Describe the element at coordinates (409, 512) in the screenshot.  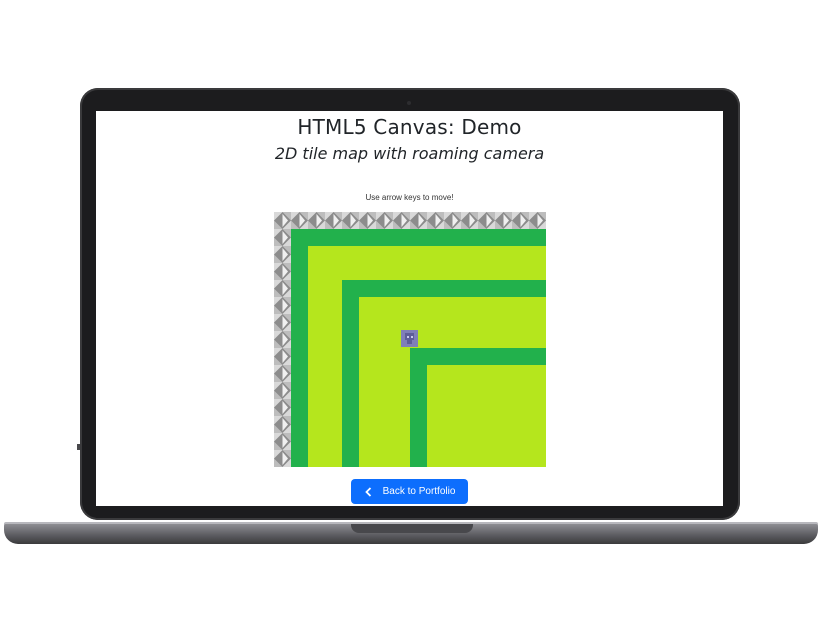
I see `screen-bezel` at that location.